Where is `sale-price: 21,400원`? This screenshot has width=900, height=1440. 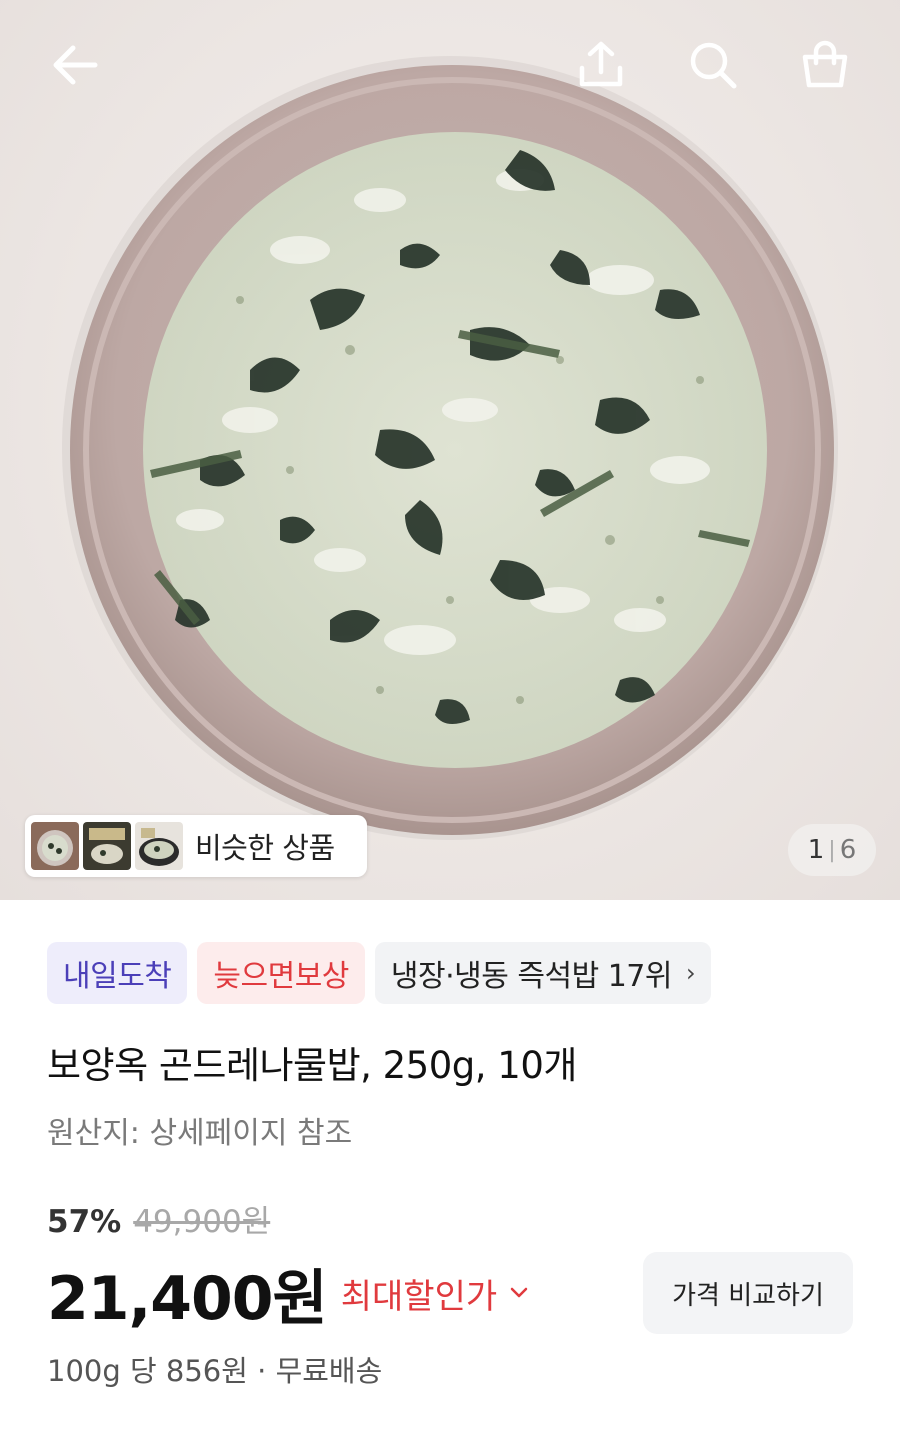
sale-price: 21,400원 is located at coordinates (187, 1299).